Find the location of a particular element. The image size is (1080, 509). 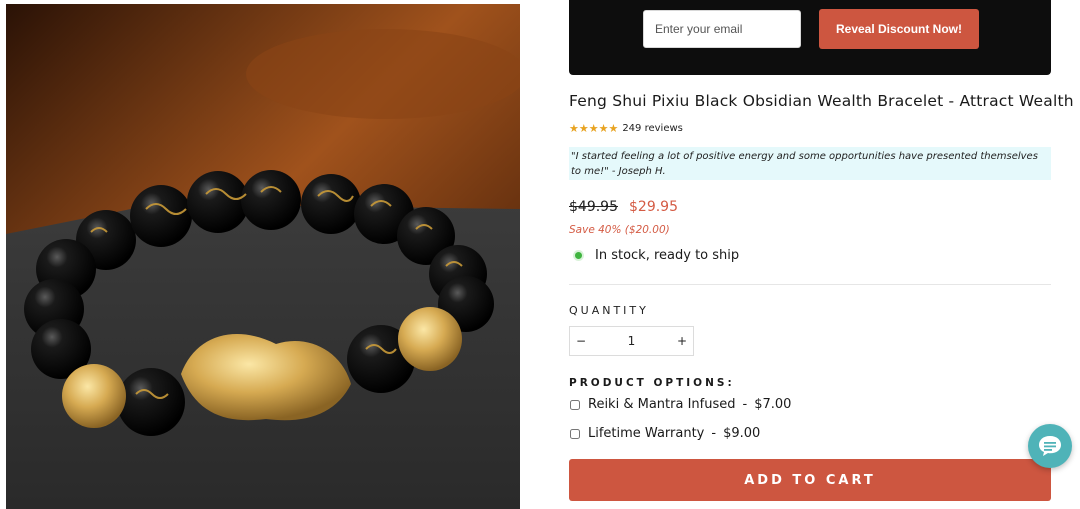

option-reiki-mantra: Reiki & Mantra Infused - $7.00 is located at coordinates (680, 404).